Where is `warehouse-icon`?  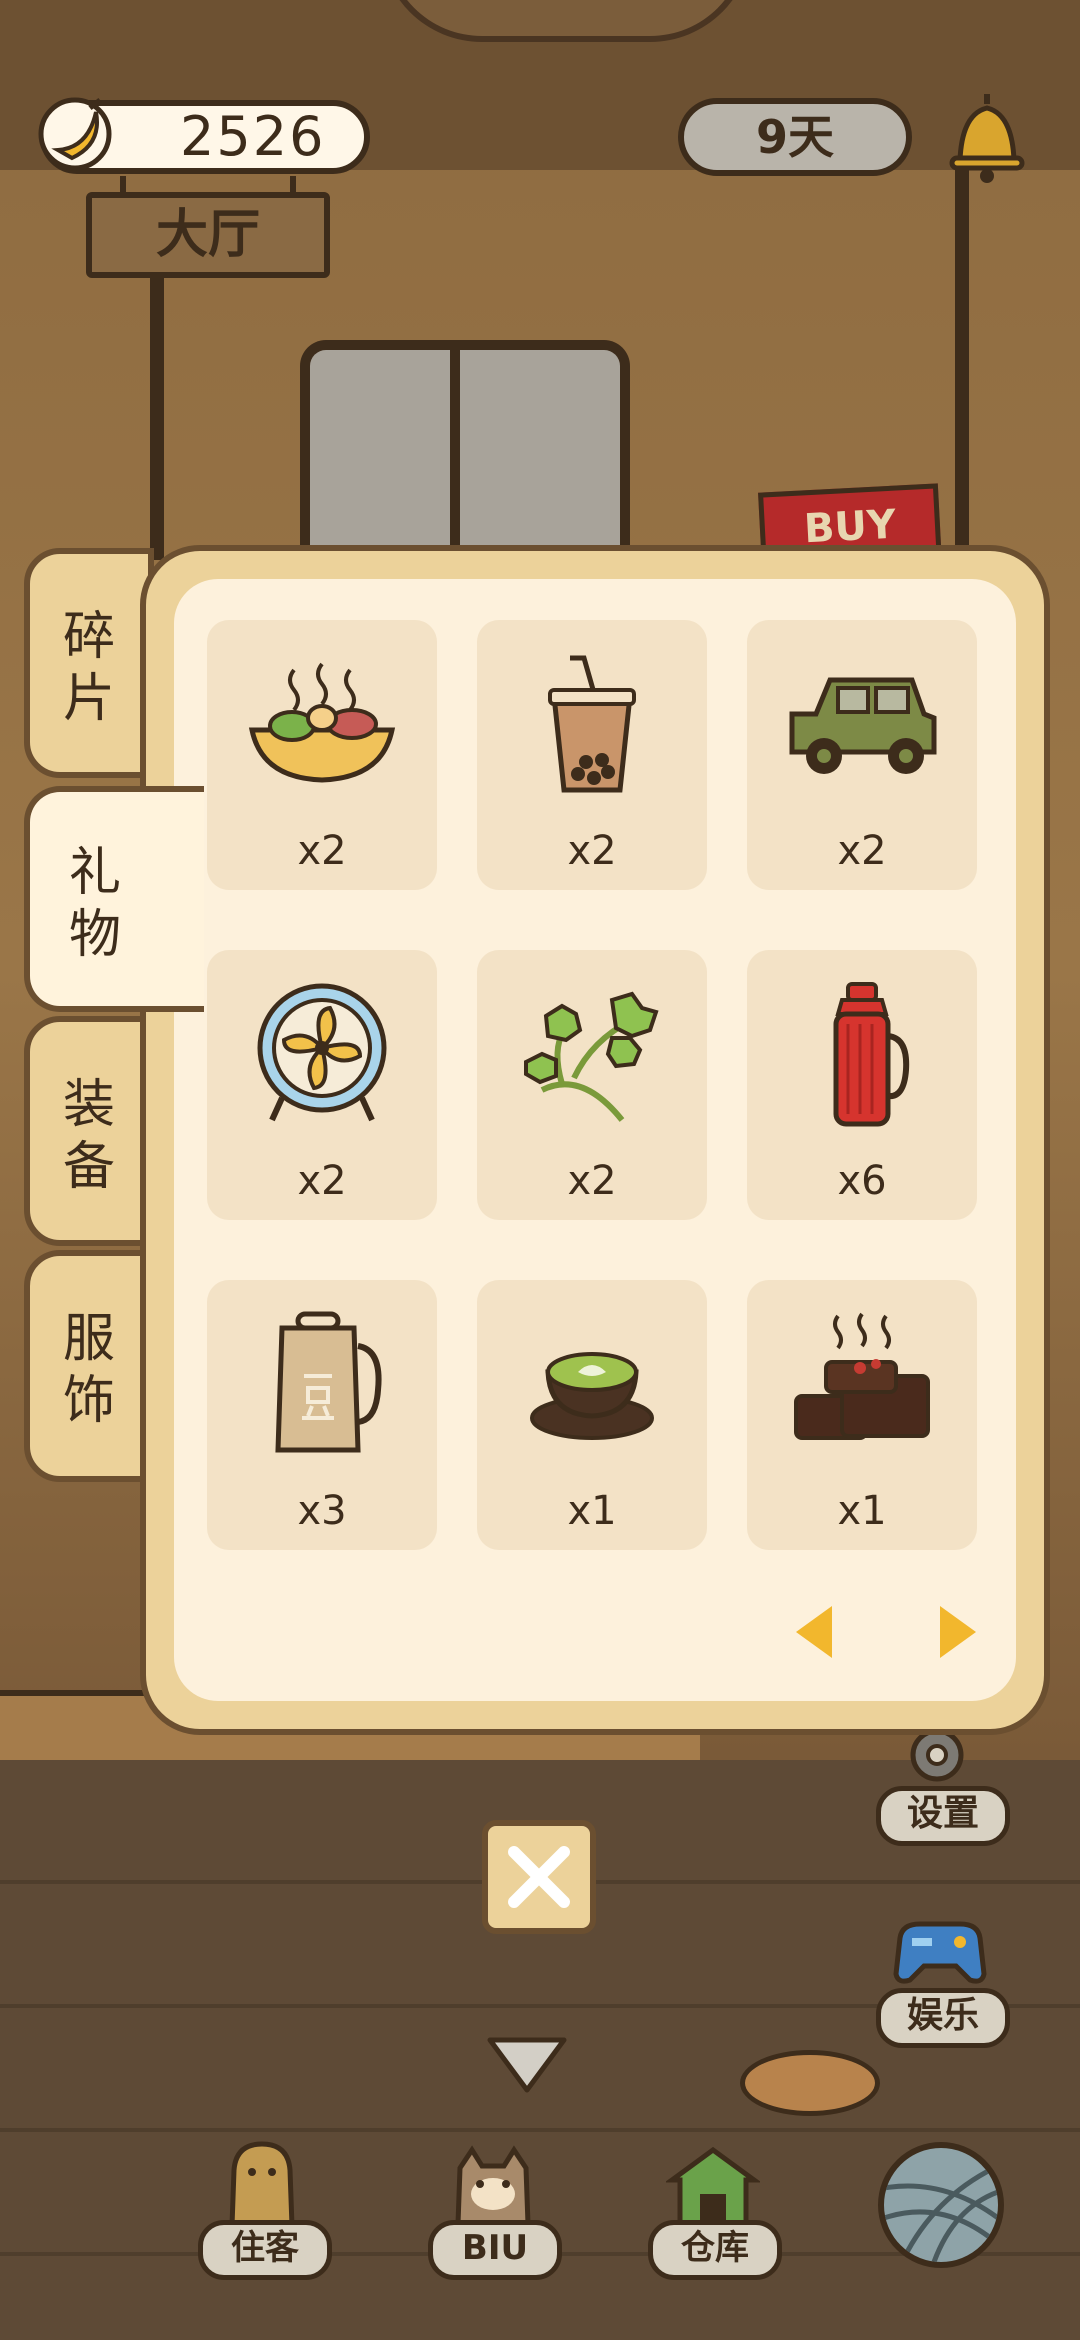
warehouse-icon is located at coordinates (713, 2185).